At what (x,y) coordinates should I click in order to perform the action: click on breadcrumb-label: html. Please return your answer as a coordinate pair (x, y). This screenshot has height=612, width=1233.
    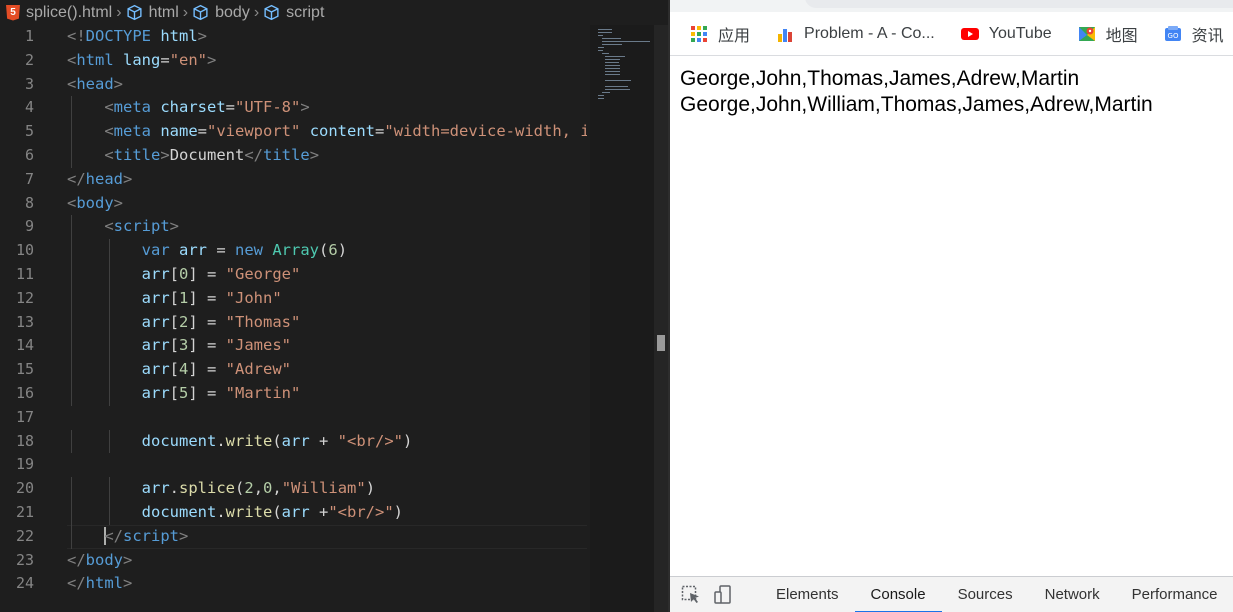
    Looking at the image, I should click on (163, 12).